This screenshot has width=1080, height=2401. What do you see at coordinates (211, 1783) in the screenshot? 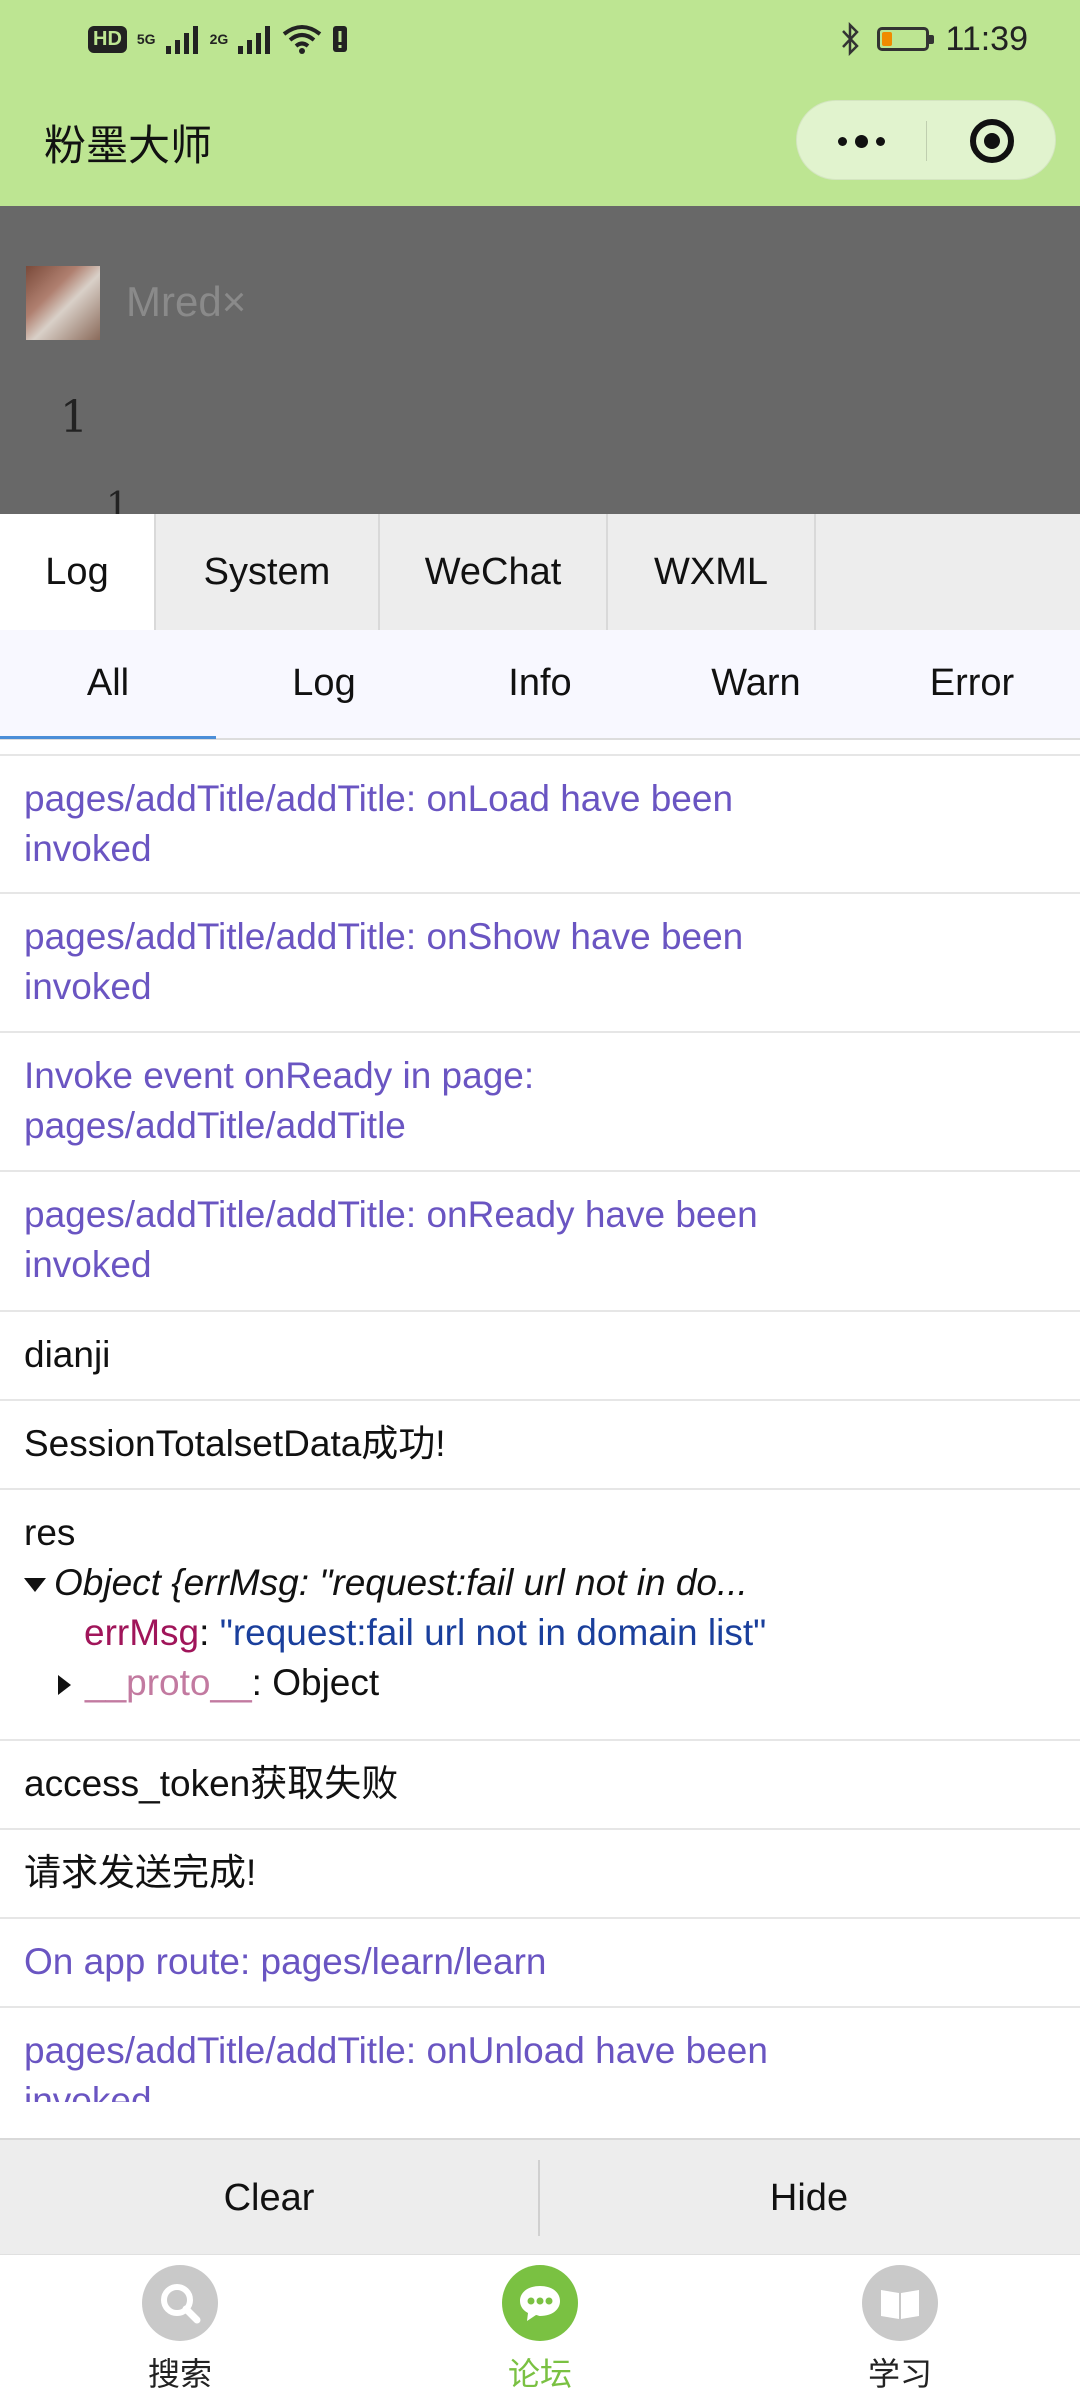
I see `log-text: access_token获取失败` at bounding box center [211, 1783].